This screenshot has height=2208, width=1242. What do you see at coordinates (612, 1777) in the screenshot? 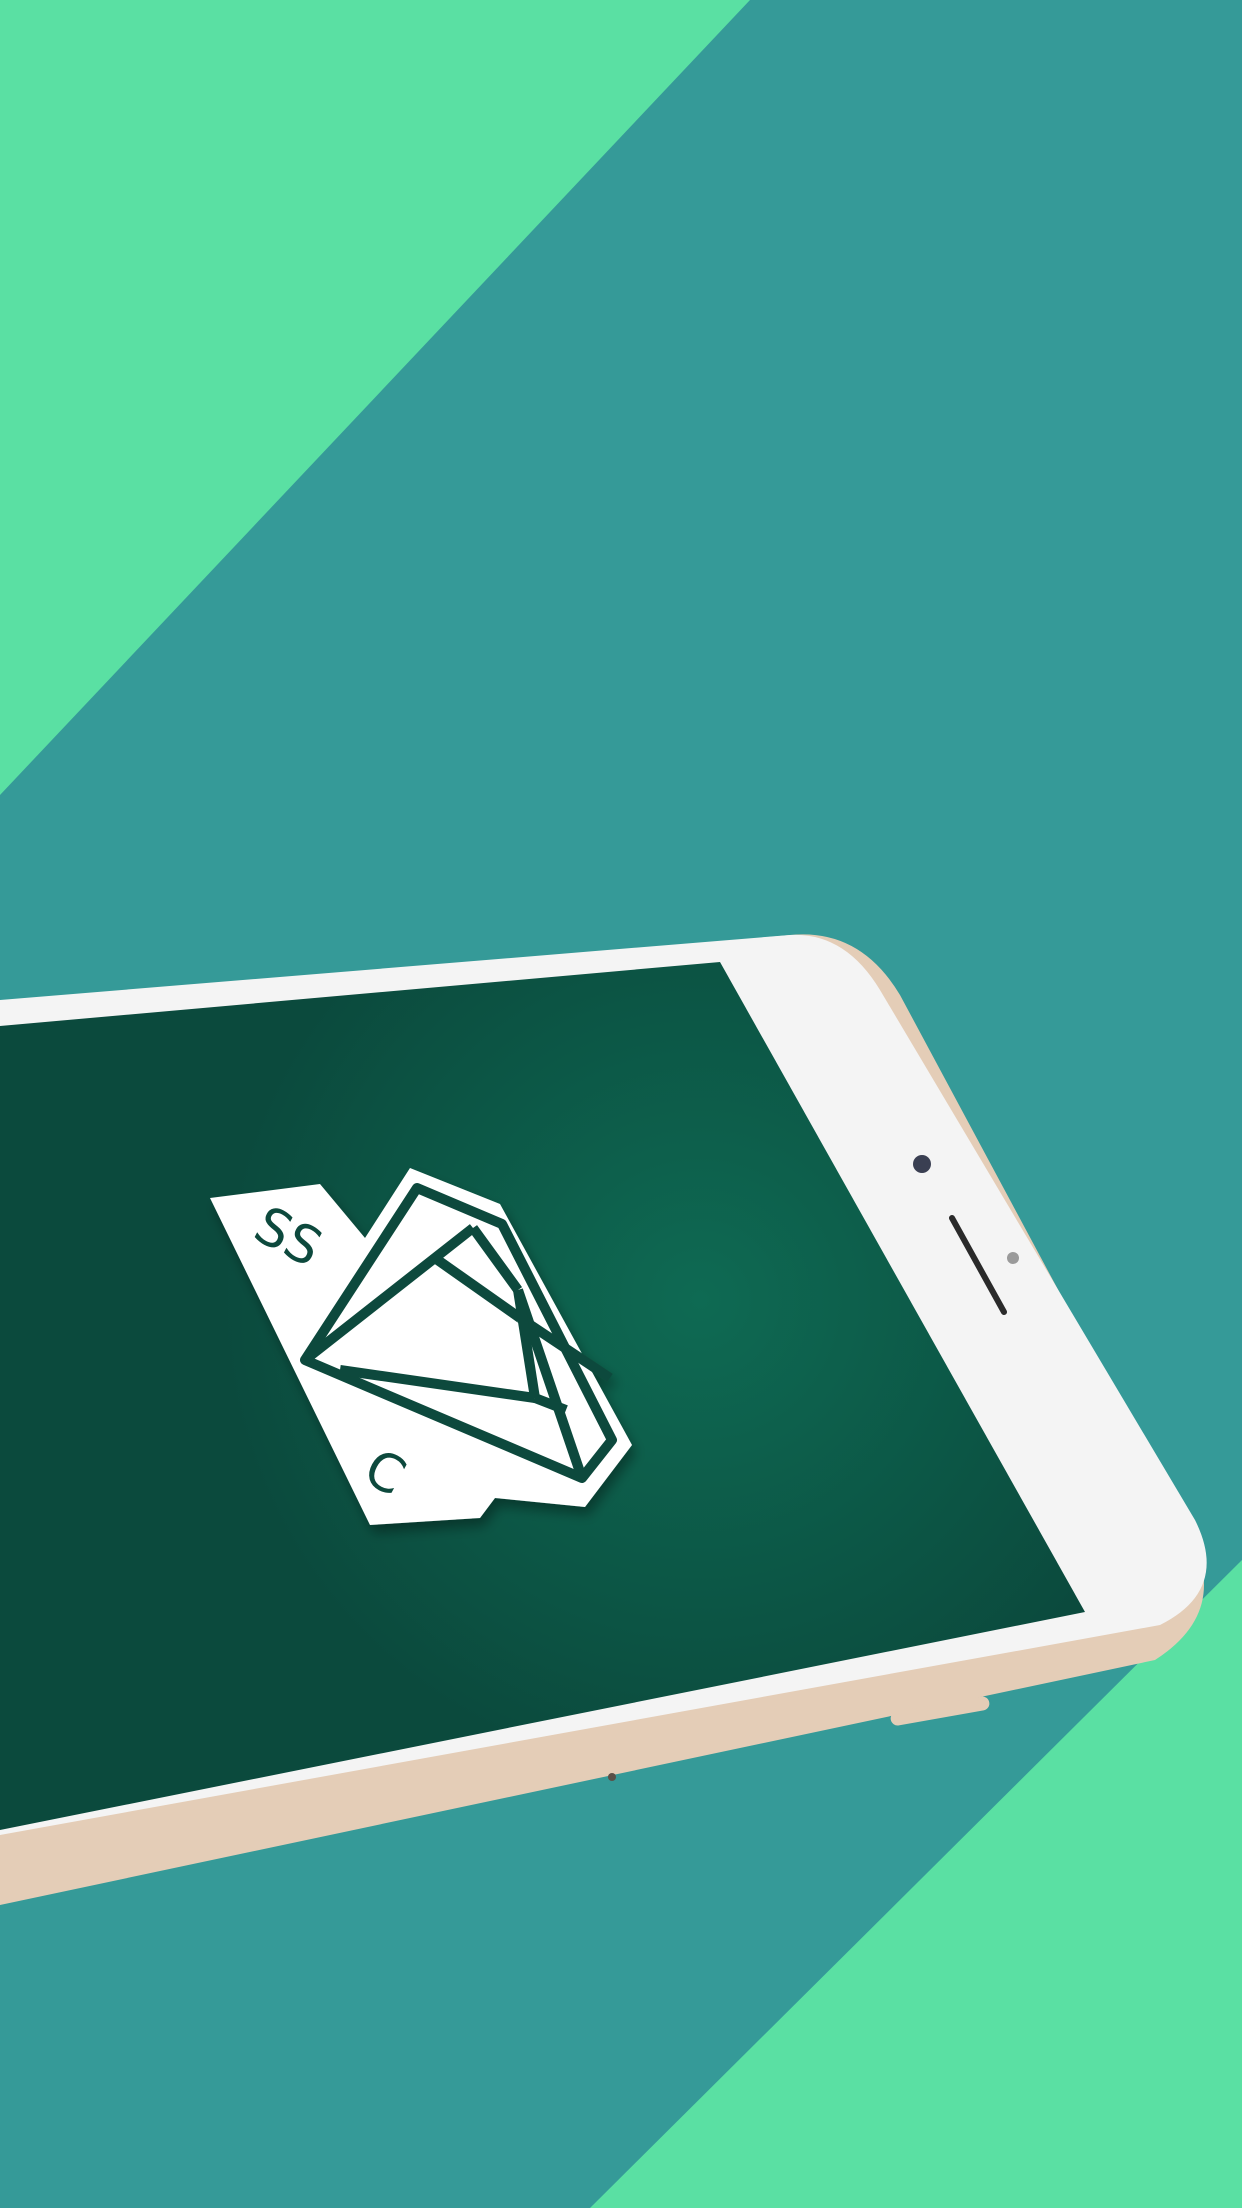
I see `microphone-hole` at bounding box center [612, 1777].